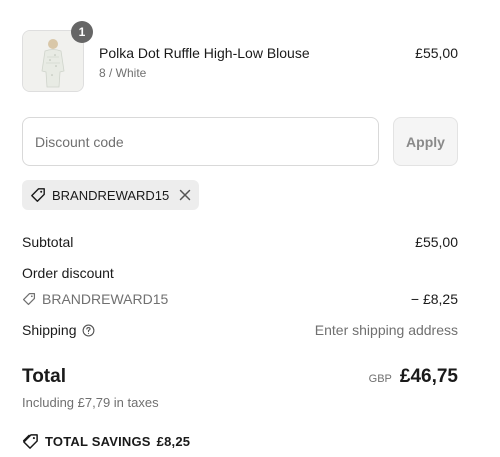 The width and height of the screenshot is (500, 457). I want to click on help-icon, so click(88, 330).